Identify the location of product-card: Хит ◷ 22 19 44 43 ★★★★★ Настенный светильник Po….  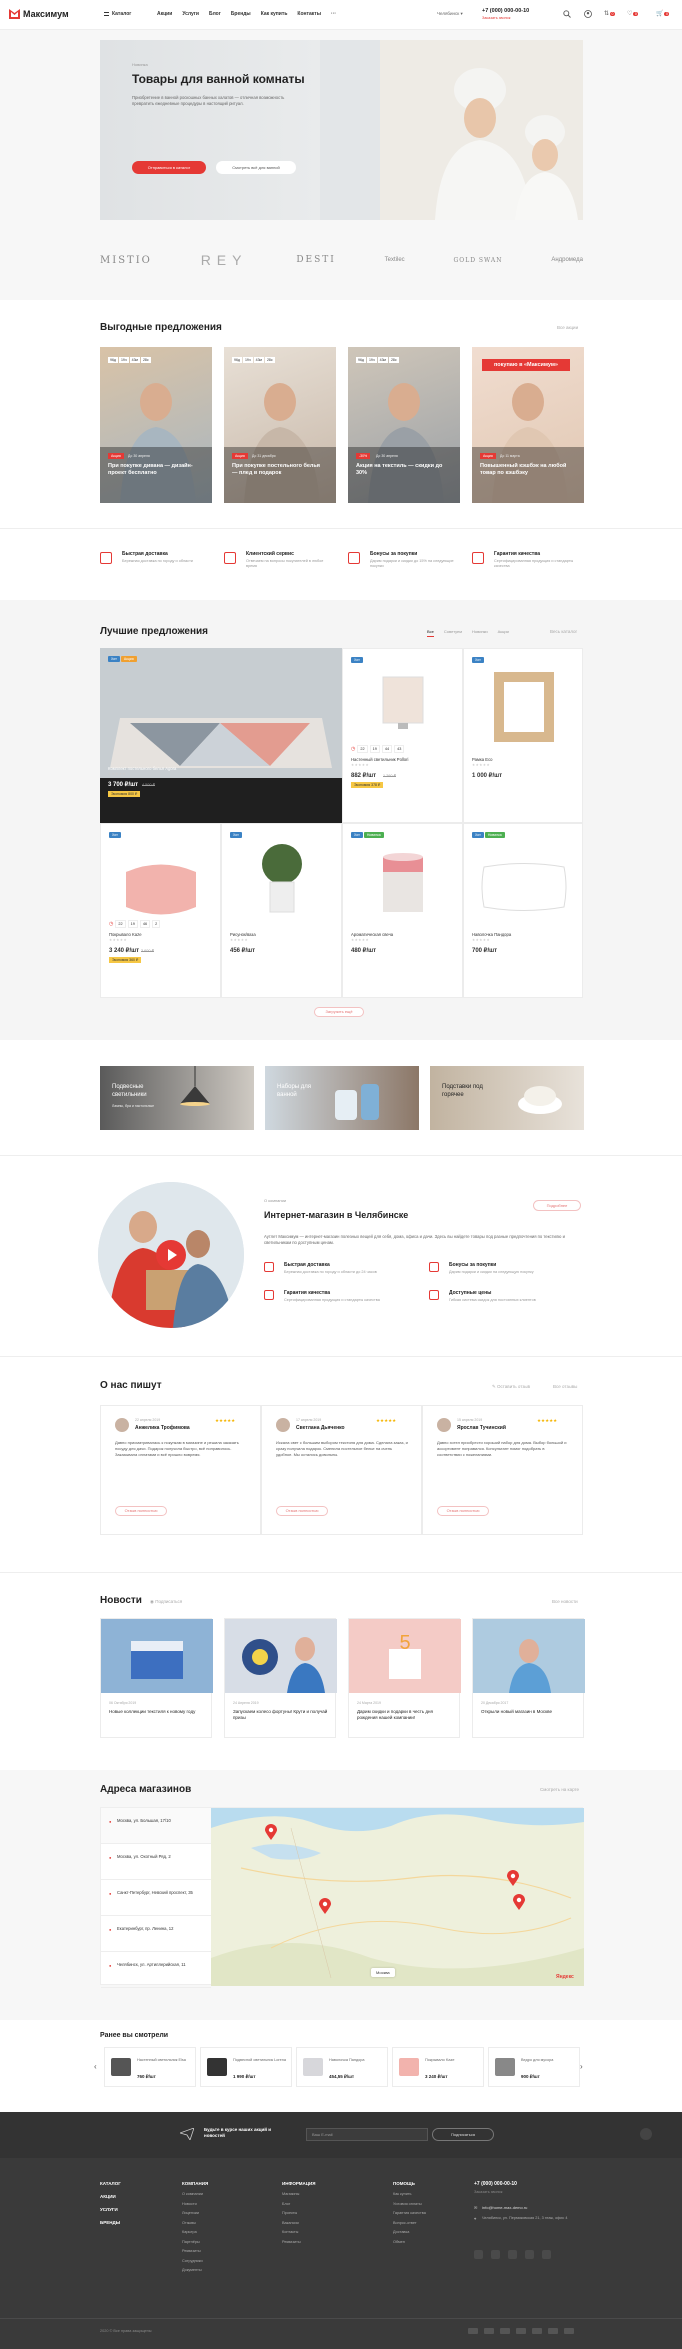
(402, 735).